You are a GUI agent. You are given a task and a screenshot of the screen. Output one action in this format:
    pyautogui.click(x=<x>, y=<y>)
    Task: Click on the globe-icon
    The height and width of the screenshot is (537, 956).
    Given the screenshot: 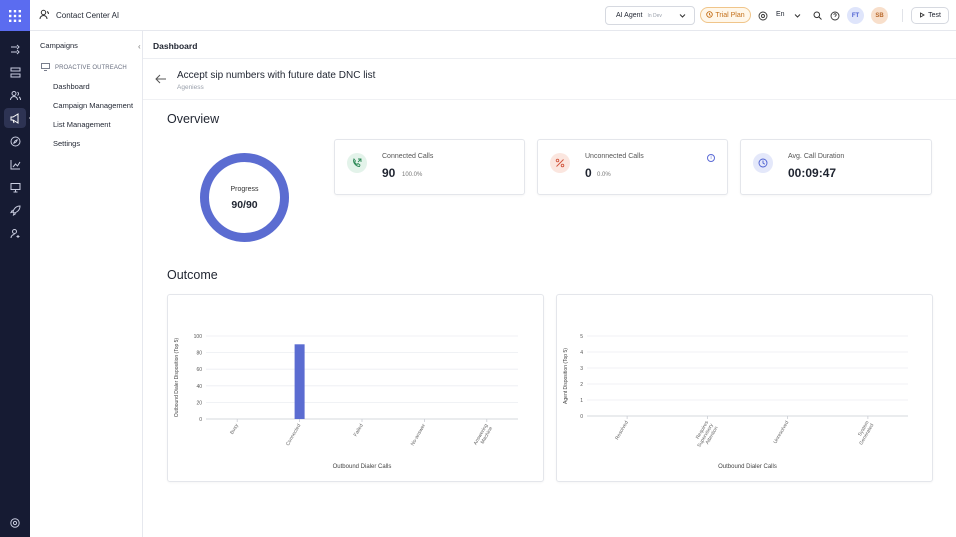 What is the action you would take?
    pyautogui.click(x=762, y=15)
    